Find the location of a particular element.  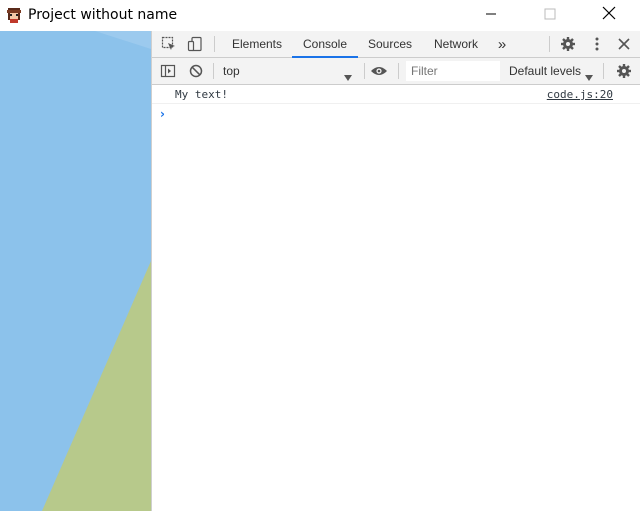

maximize-icon is located at coordinates (550, 16).